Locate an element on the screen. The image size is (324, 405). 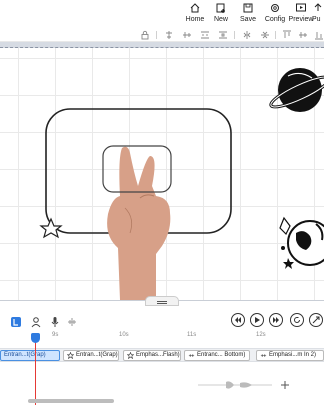
rewind-button is located at coordinates (238, 320).